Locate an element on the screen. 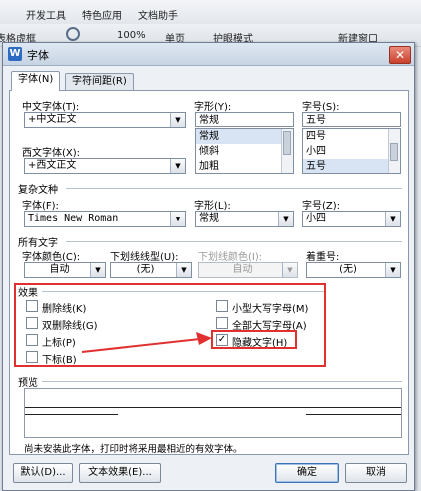 Image resolution: width=421 pixels, height=491 pixels. list-item: 倾斜 is located at coordinates (244, 151).